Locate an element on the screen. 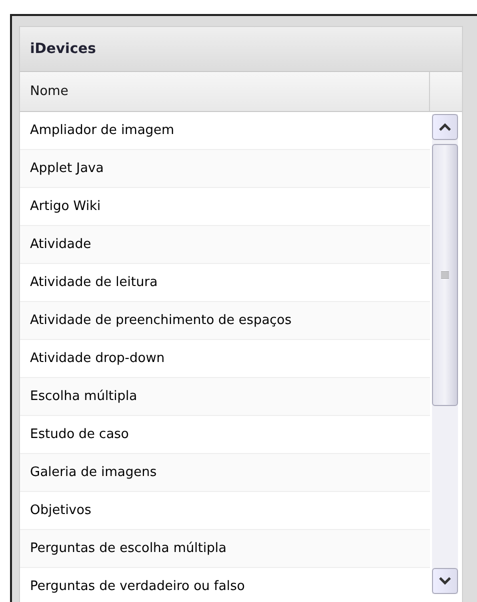 This screenshot has height=602, width=477. list-item: Galeria de imagens is located at coordinates (225, 473).